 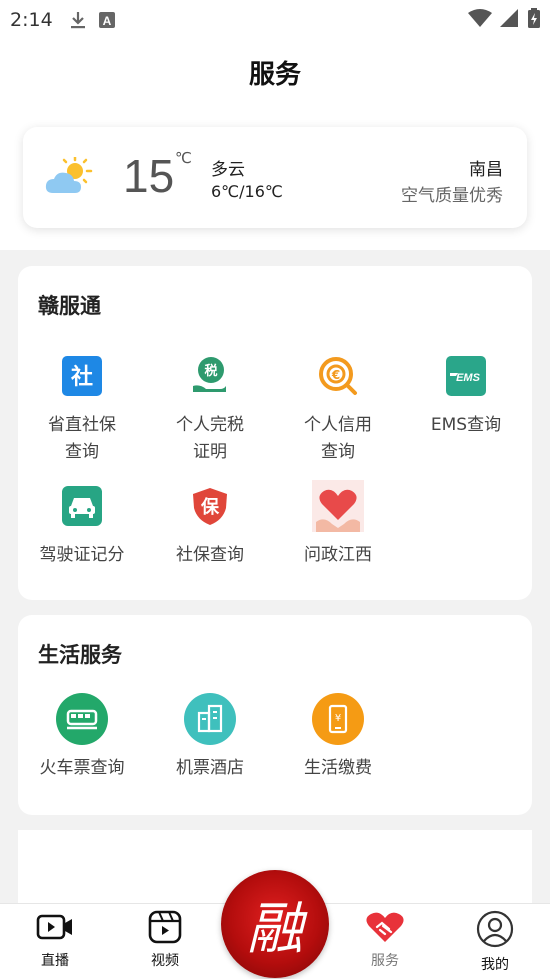 I want to click on car-icon, so click(x=82, y=506).